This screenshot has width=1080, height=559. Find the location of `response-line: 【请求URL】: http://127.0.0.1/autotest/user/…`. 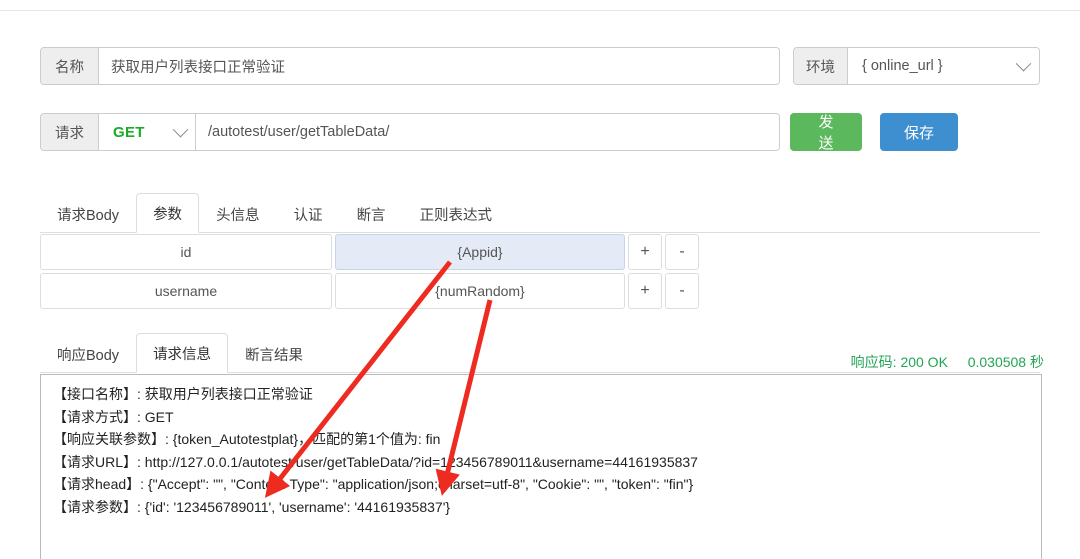

response-line: 【请求URL】: http://127.0.0.1/autotest/user/… is located at coordinates (375, 461).